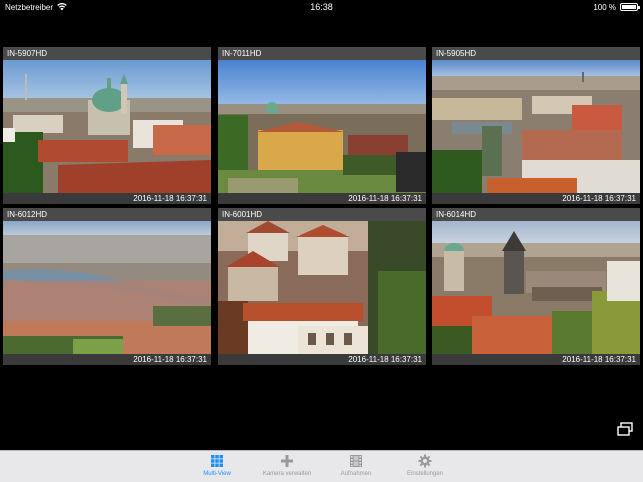  What do you see at coordinates (630, 7) in the screenshot?
I see `battery-icon` at bounding box center [630, 7].